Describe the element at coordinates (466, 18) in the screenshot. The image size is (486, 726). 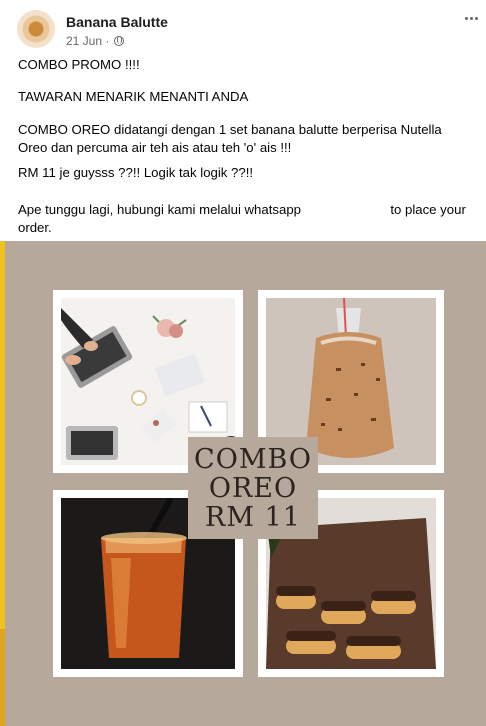
I see `more-icon` at that location.